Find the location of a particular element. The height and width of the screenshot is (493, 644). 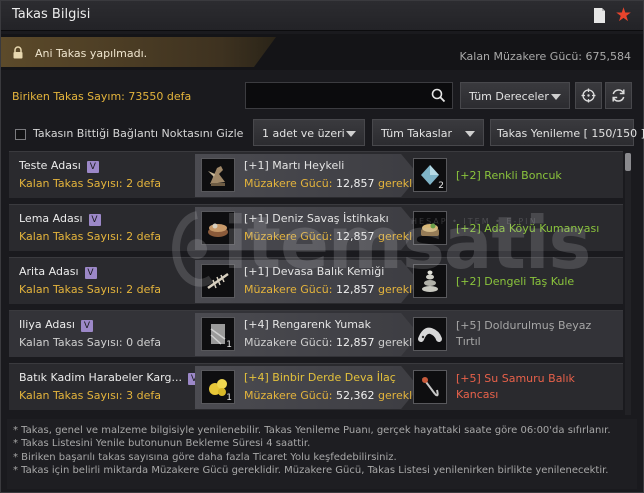

island-name: Lema Adası V is located at coordinates (60, 219).